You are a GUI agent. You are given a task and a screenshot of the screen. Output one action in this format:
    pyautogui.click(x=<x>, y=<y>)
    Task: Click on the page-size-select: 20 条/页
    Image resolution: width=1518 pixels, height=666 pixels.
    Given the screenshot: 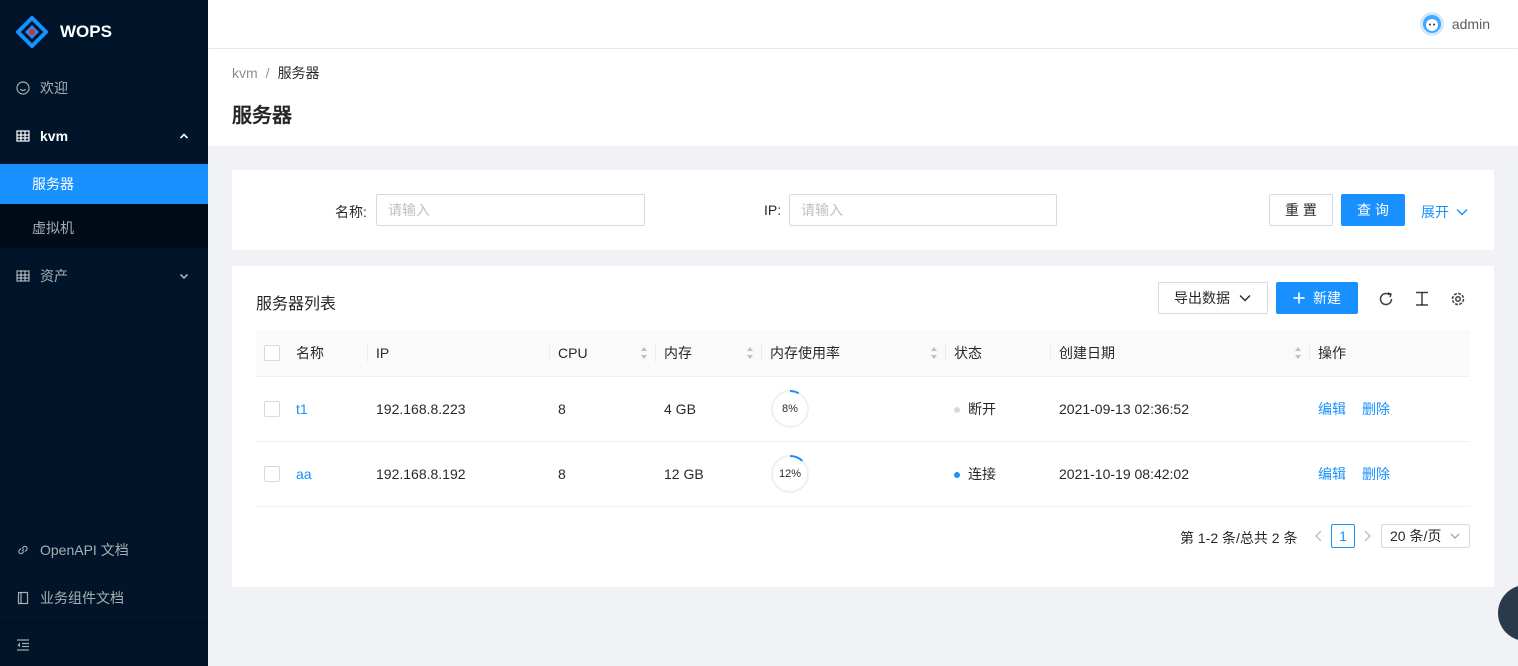 What is the action you would take?
    pyautogui.click(x=1425, y=536)
    